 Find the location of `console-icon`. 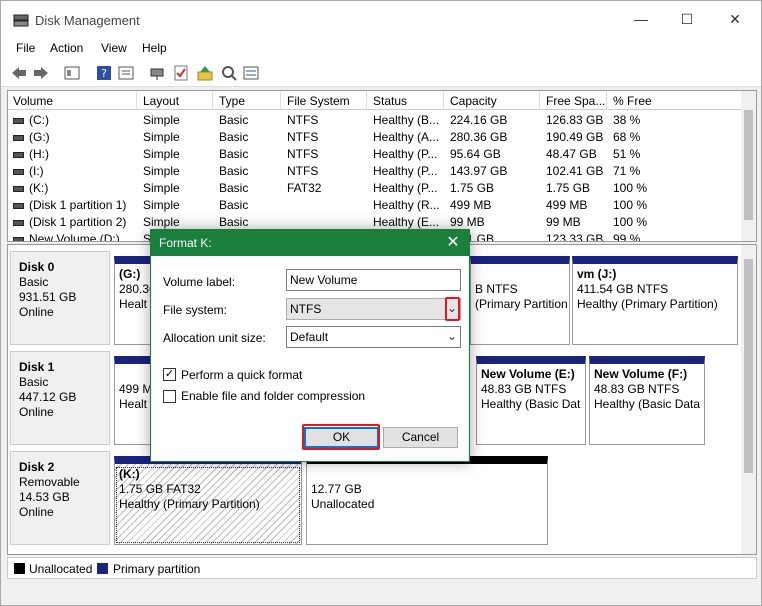

console-icon is located at coordinates (126, 73).